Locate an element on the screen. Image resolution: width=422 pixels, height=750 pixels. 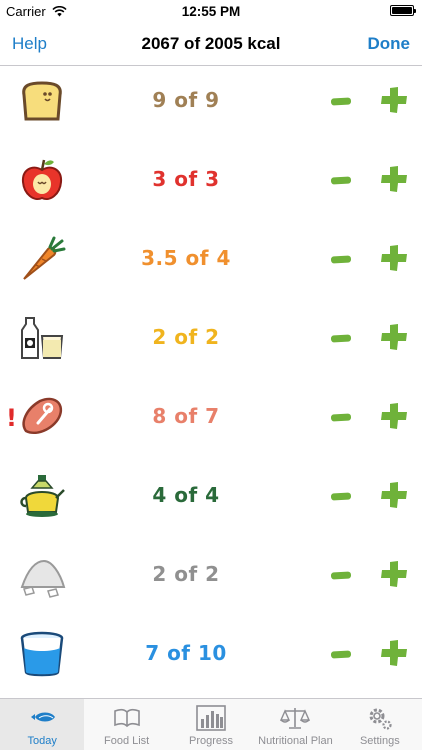
oil-icon is located at coordinates (42, 496).